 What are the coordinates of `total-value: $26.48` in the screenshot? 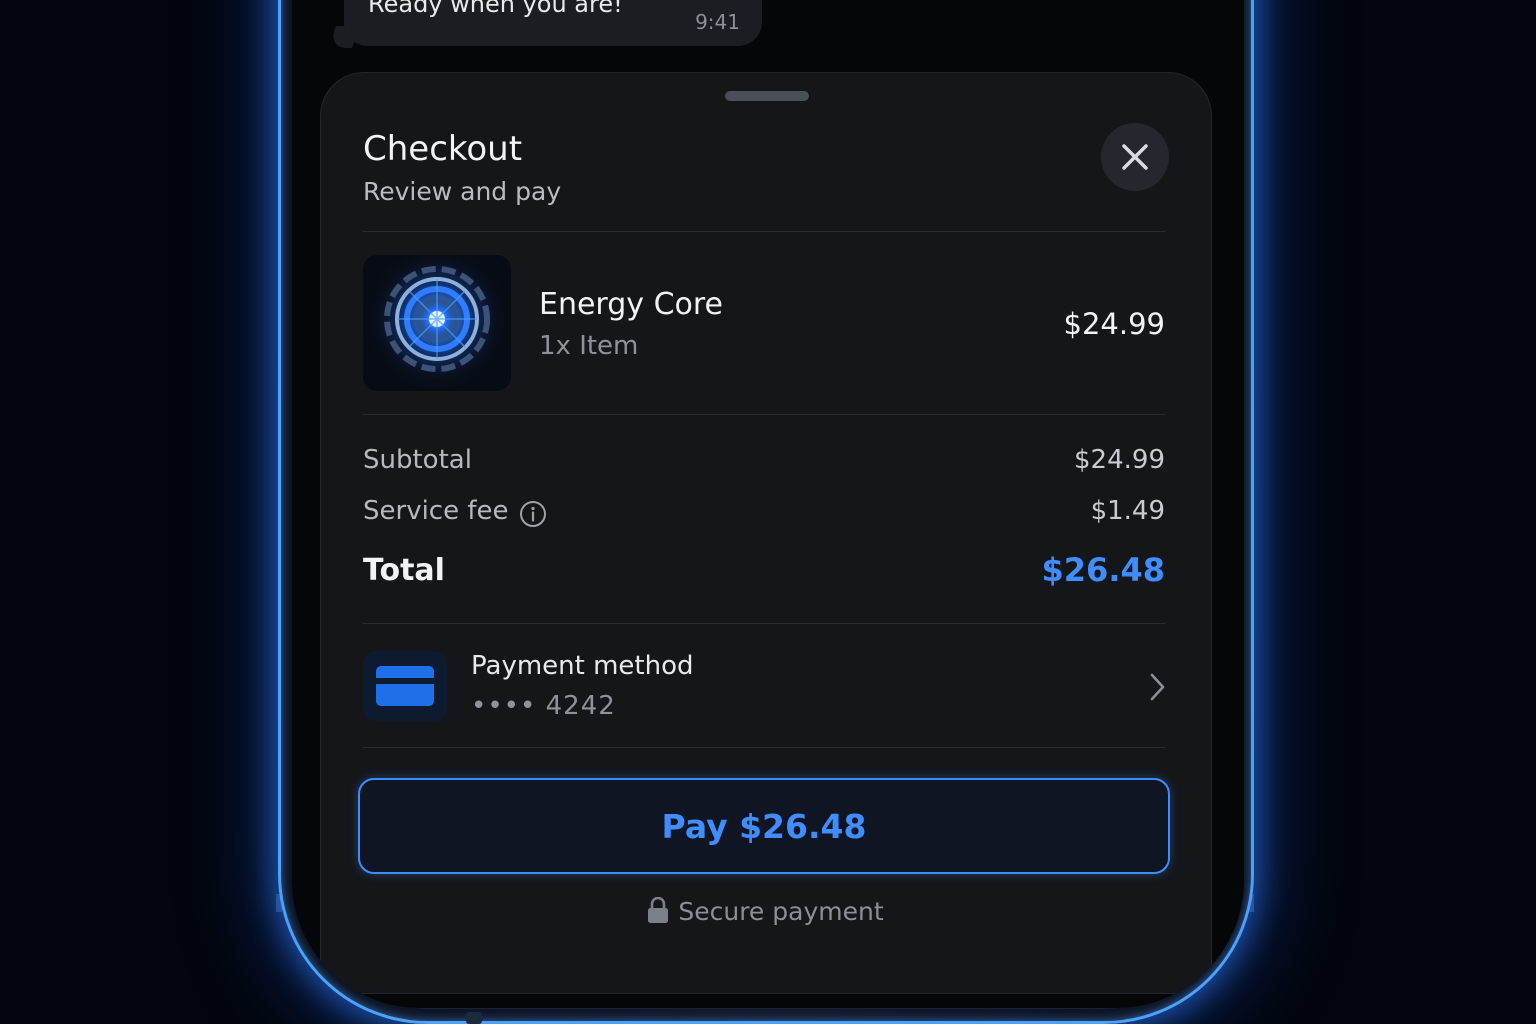 It's located at (1103, 570).